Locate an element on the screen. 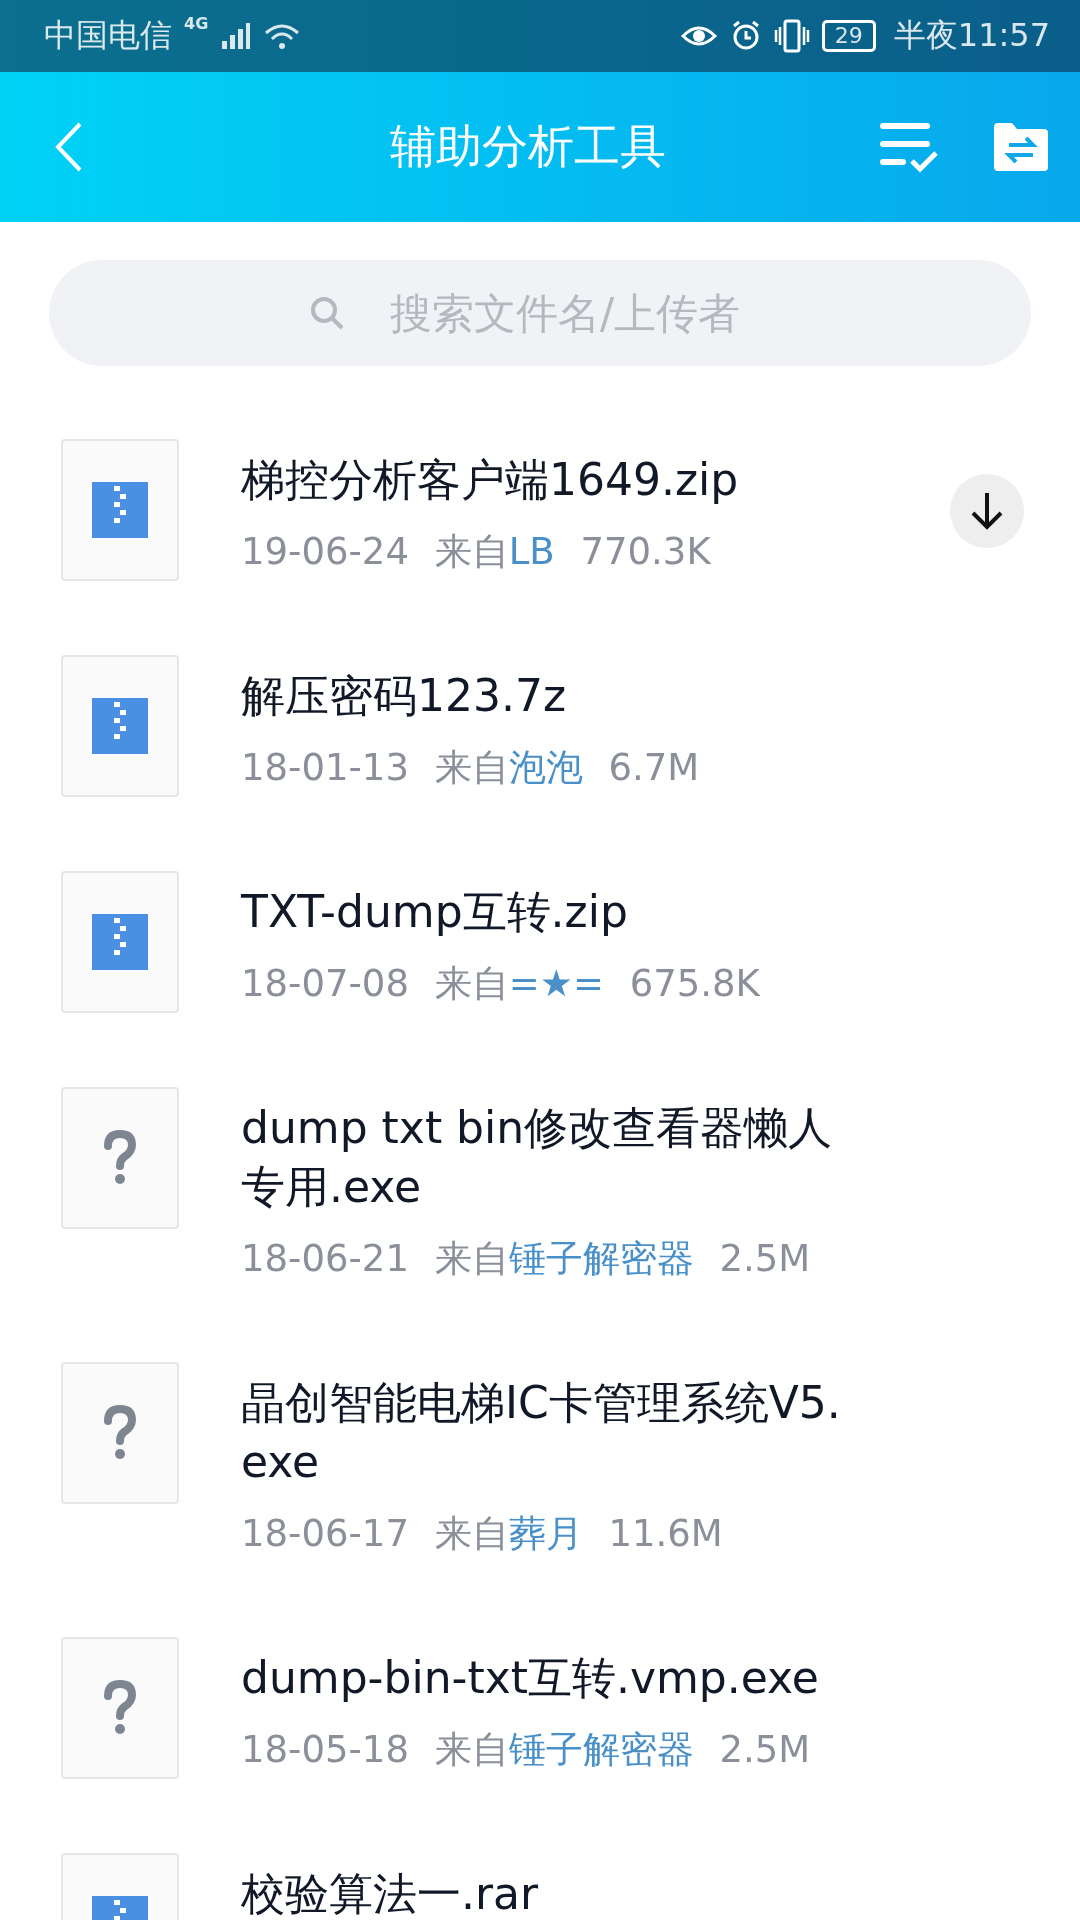  file-name: 解压密码123.7z is located at coordinates (549, 695).